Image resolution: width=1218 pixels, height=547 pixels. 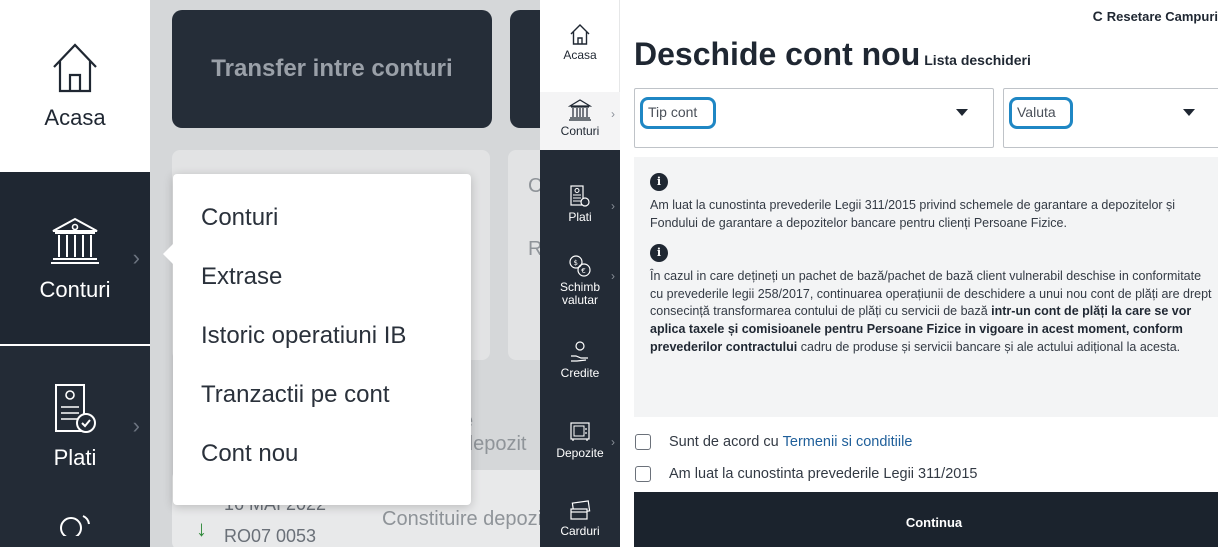 I want to click on sidebar-item-label: Depozite, so click(x=580, y=453).